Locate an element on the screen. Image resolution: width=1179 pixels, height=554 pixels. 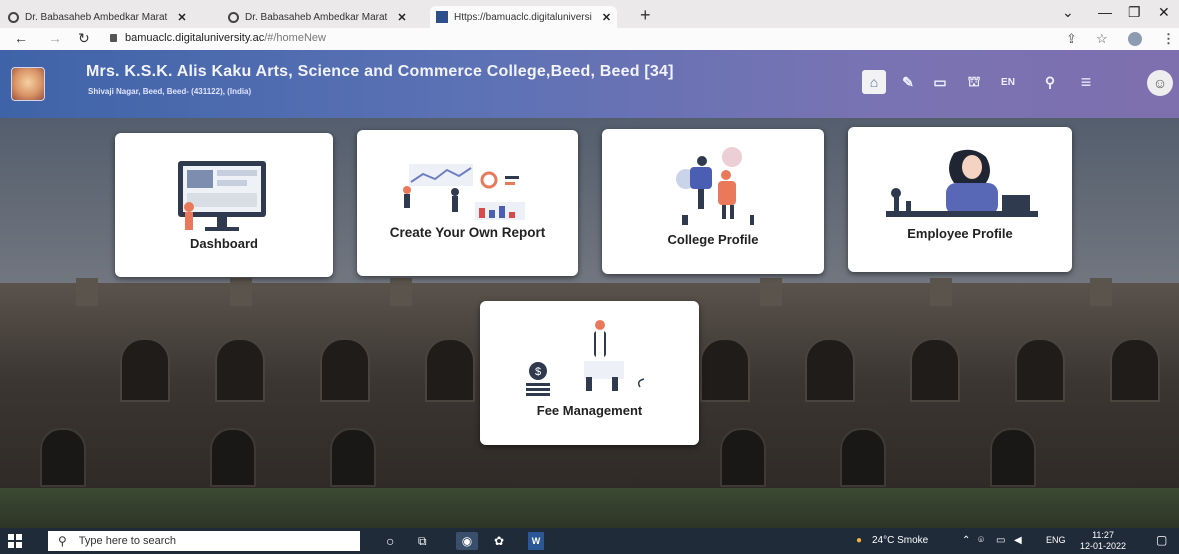
create-report-label: Create Your Own Report is located at coordinates (467, 232).